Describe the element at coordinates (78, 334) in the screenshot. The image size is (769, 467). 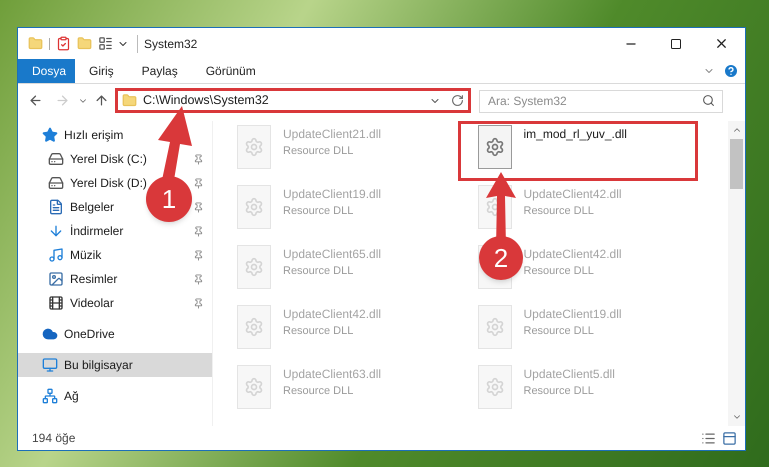
I see `sidebar-item: OneDrive` at that location.